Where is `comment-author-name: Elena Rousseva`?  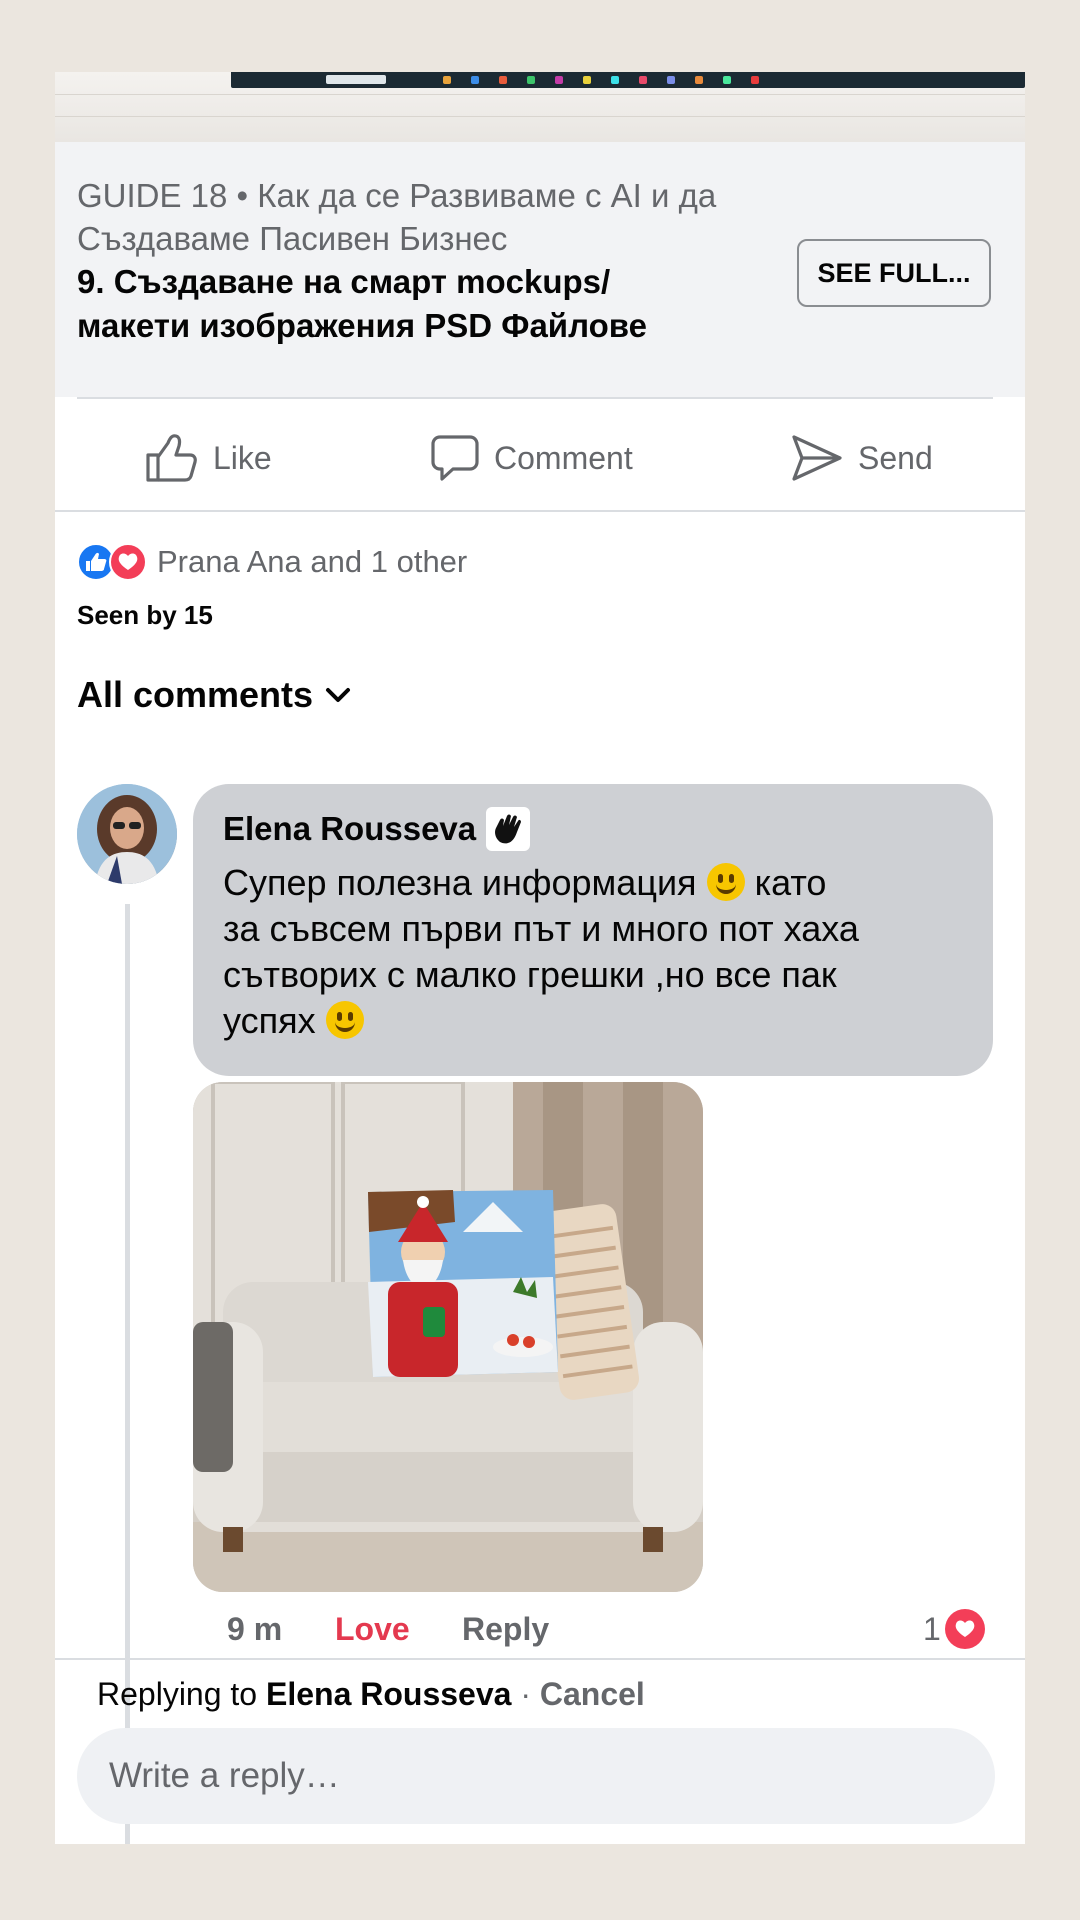
comment-author-name: Elena Rousseva is located at coordinates (349, 829).